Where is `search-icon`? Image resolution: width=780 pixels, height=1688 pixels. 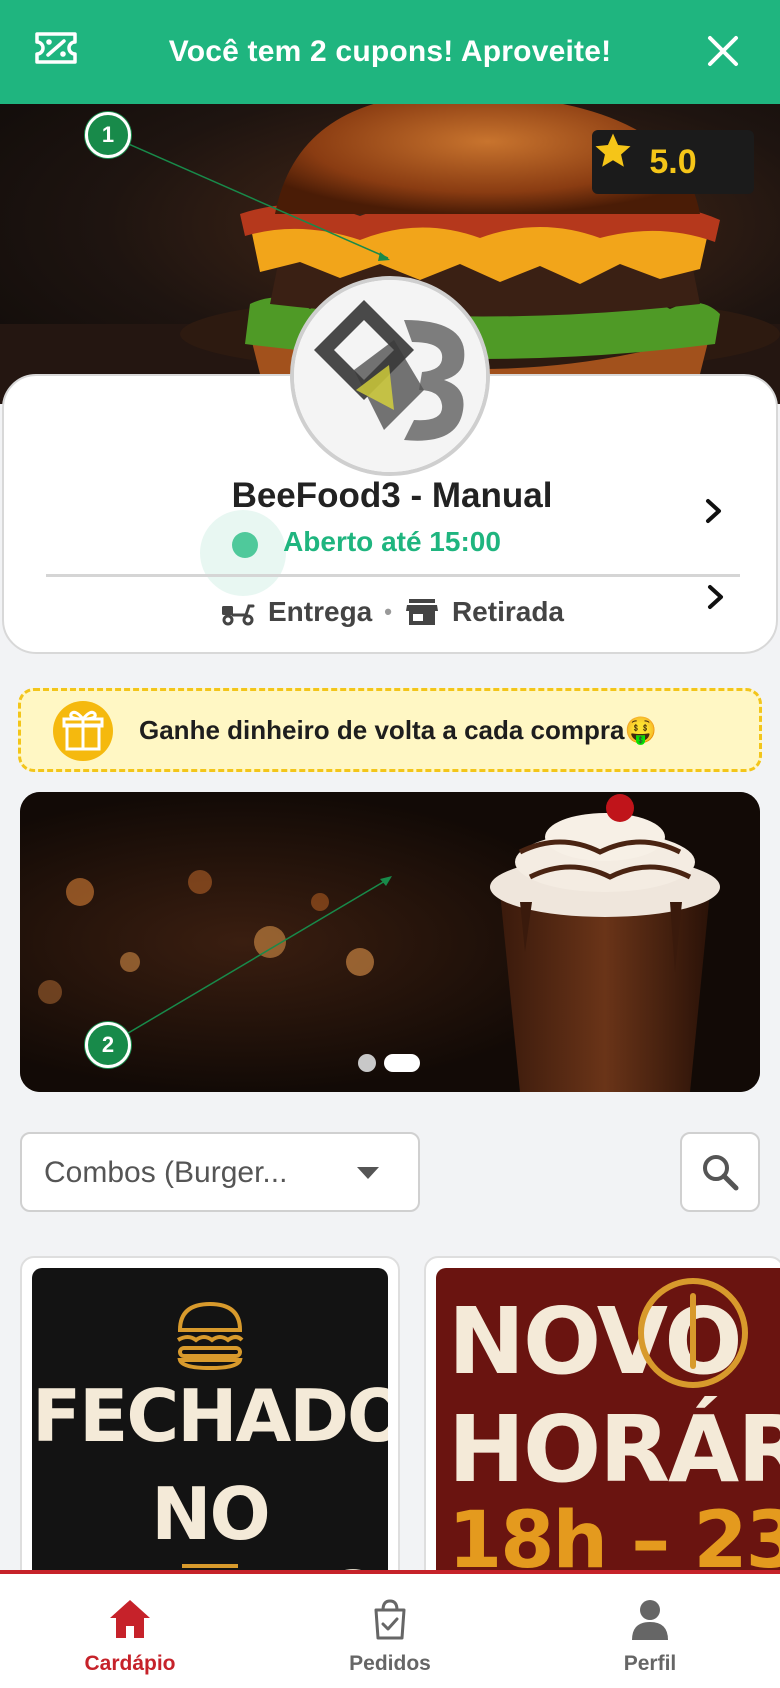 search-icon is located at coordinates (721, 1173).